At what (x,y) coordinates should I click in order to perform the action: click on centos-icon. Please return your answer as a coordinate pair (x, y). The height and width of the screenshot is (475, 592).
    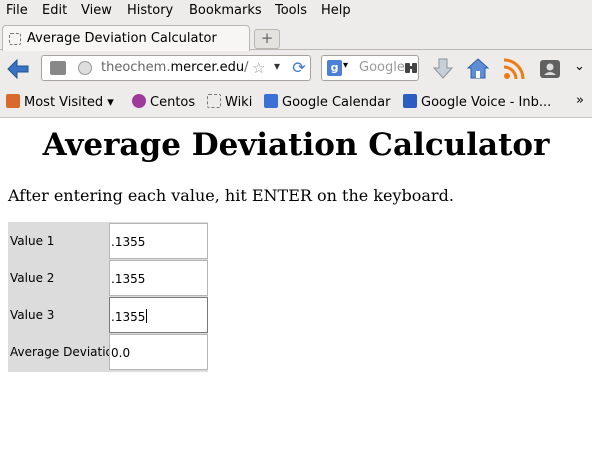
    Looking at the image, I should click on (139, 101).